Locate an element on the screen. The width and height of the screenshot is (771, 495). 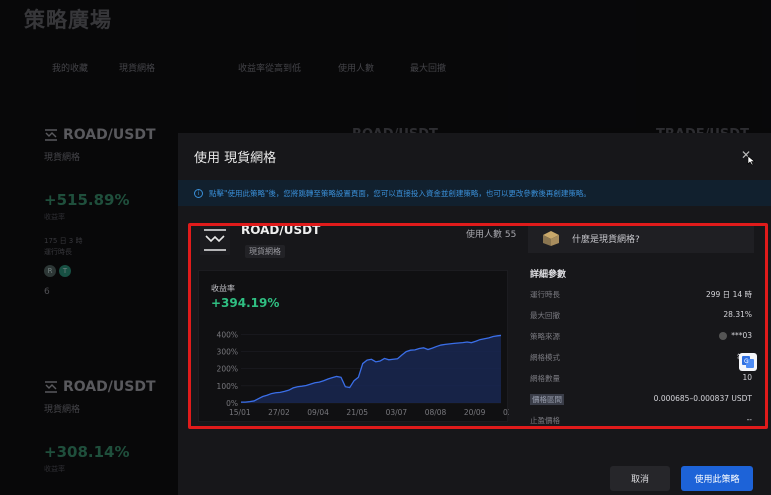
chart-y-tick-label: 0% is located at coordinates (232, 403).